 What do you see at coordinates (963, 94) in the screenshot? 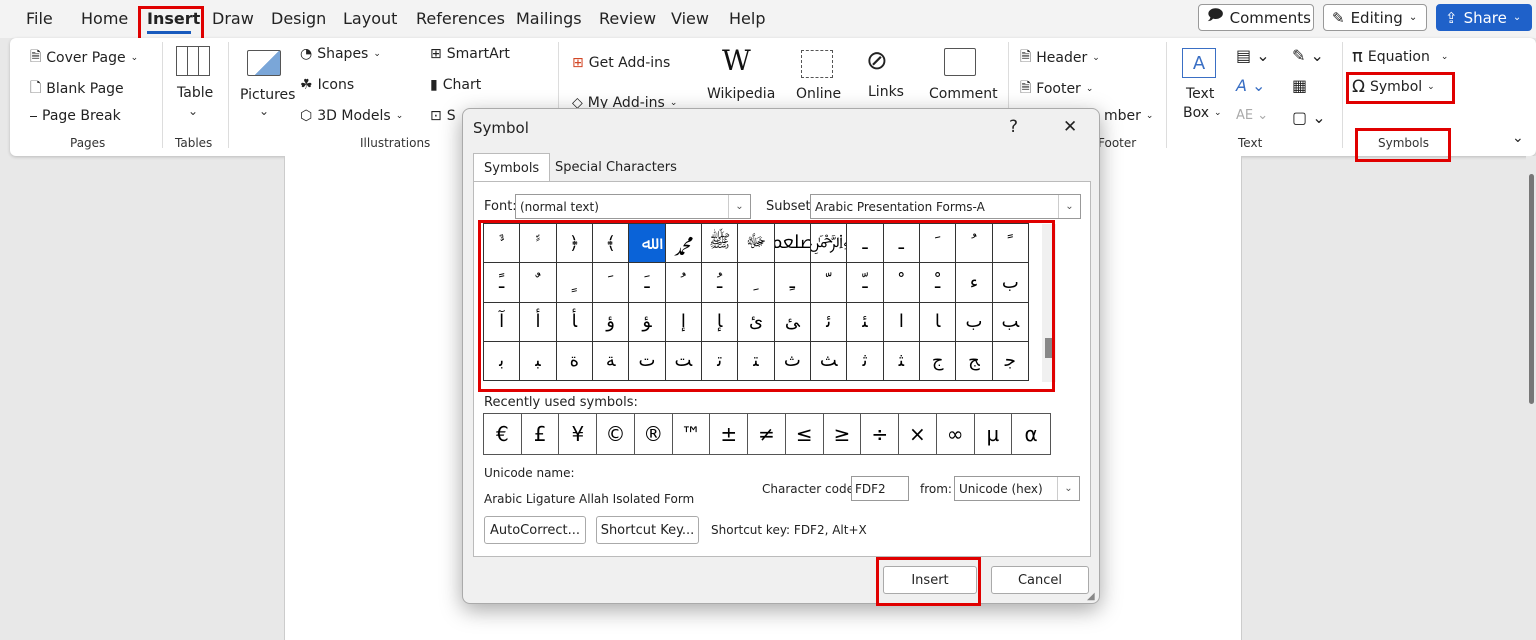
I see `comment-button: Comment` at bounding box center [963, 94].